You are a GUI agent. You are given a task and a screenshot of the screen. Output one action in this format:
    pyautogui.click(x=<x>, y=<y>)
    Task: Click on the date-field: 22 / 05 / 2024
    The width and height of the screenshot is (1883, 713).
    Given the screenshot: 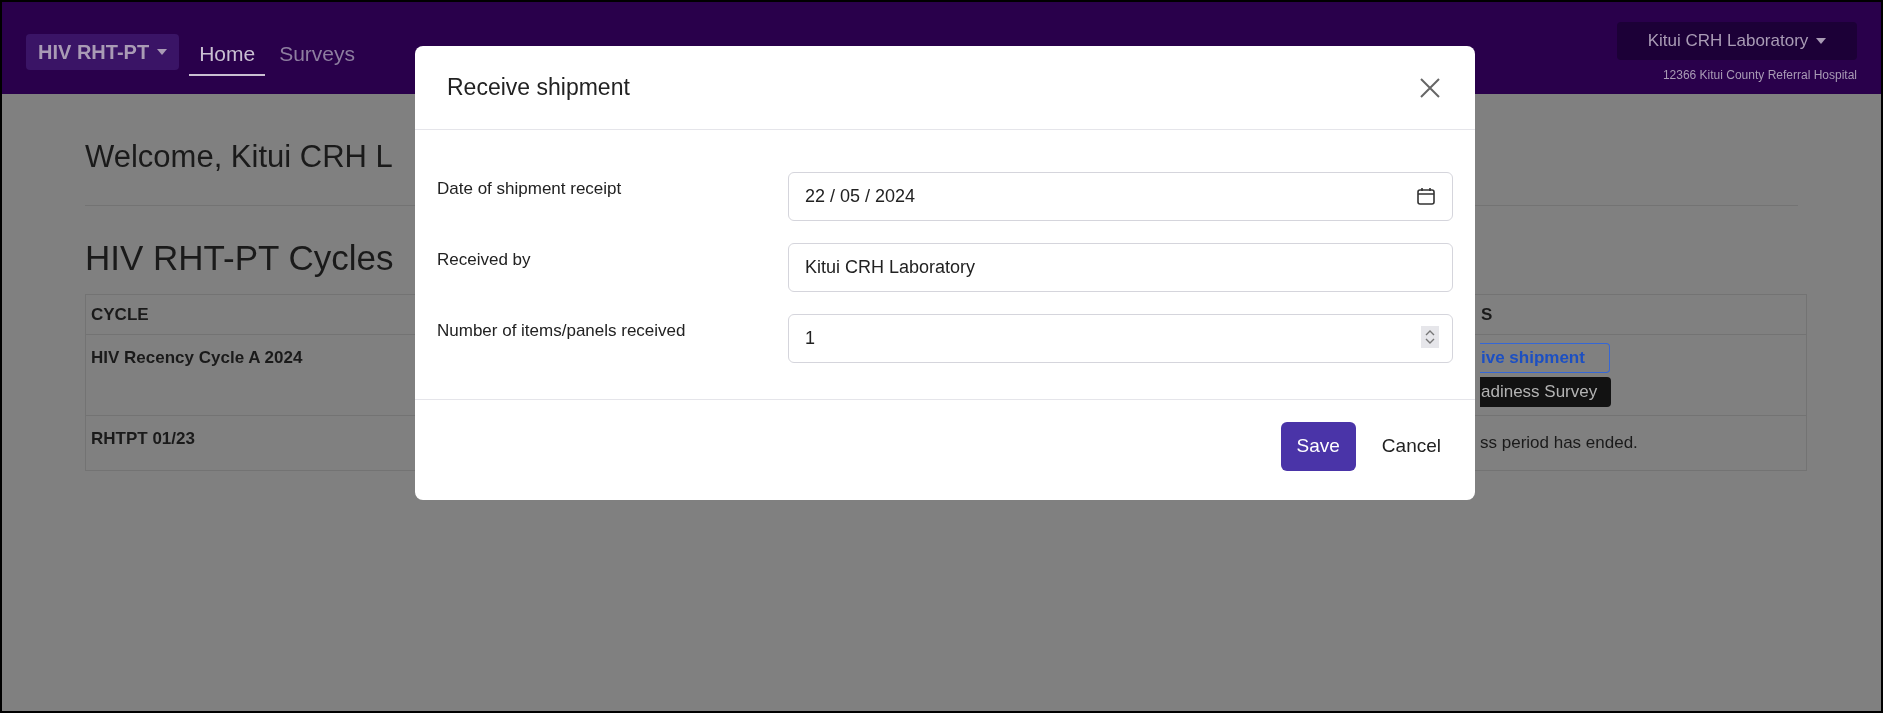 What is the action you would take?
    pyautogui.click(x=1120, y=196)
    